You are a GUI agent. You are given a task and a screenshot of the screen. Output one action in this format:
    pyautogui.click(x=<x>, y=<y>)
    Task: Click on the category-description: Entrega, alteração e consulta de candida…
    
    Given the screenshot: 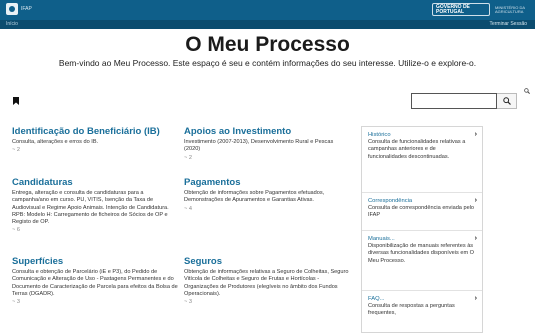 What is the action you would take?
    pyautogui.click(x=90, y=208)
    